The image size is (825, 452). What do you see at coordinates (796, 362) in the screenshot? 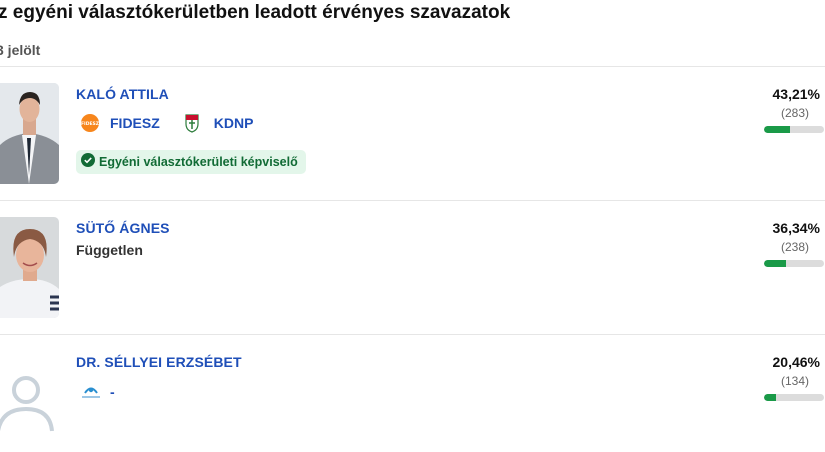
I see `vote-percent: 20,46%` at bounding box center [796, 362].